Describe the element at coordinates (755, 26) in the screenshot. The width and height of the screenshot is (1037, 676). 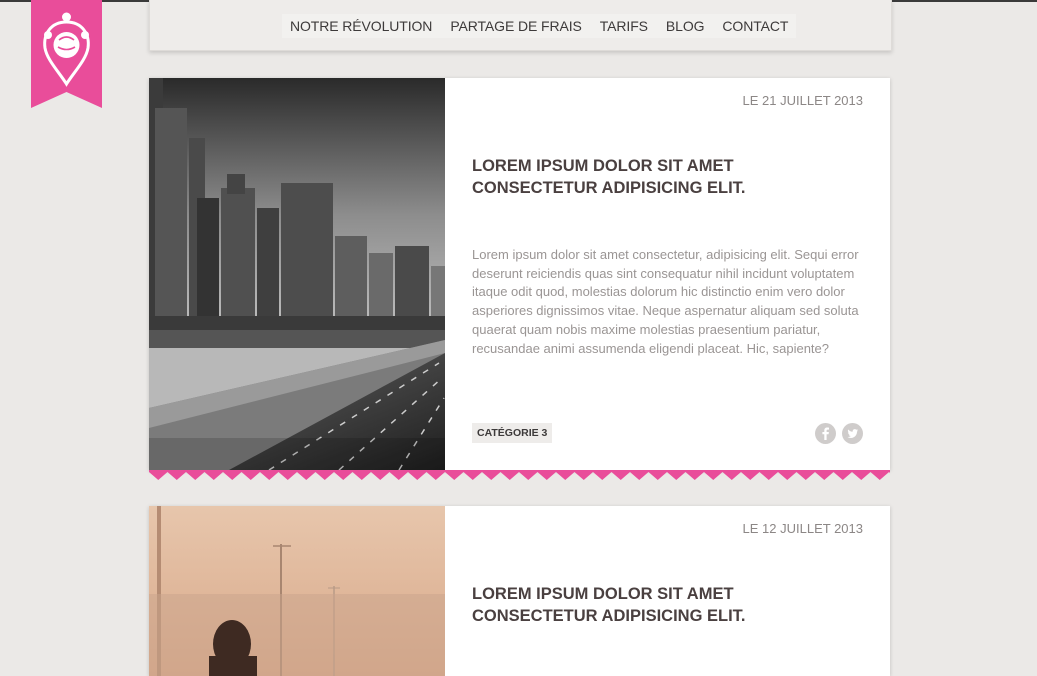
I see `nav-item-contact: CONTACT` at that location.